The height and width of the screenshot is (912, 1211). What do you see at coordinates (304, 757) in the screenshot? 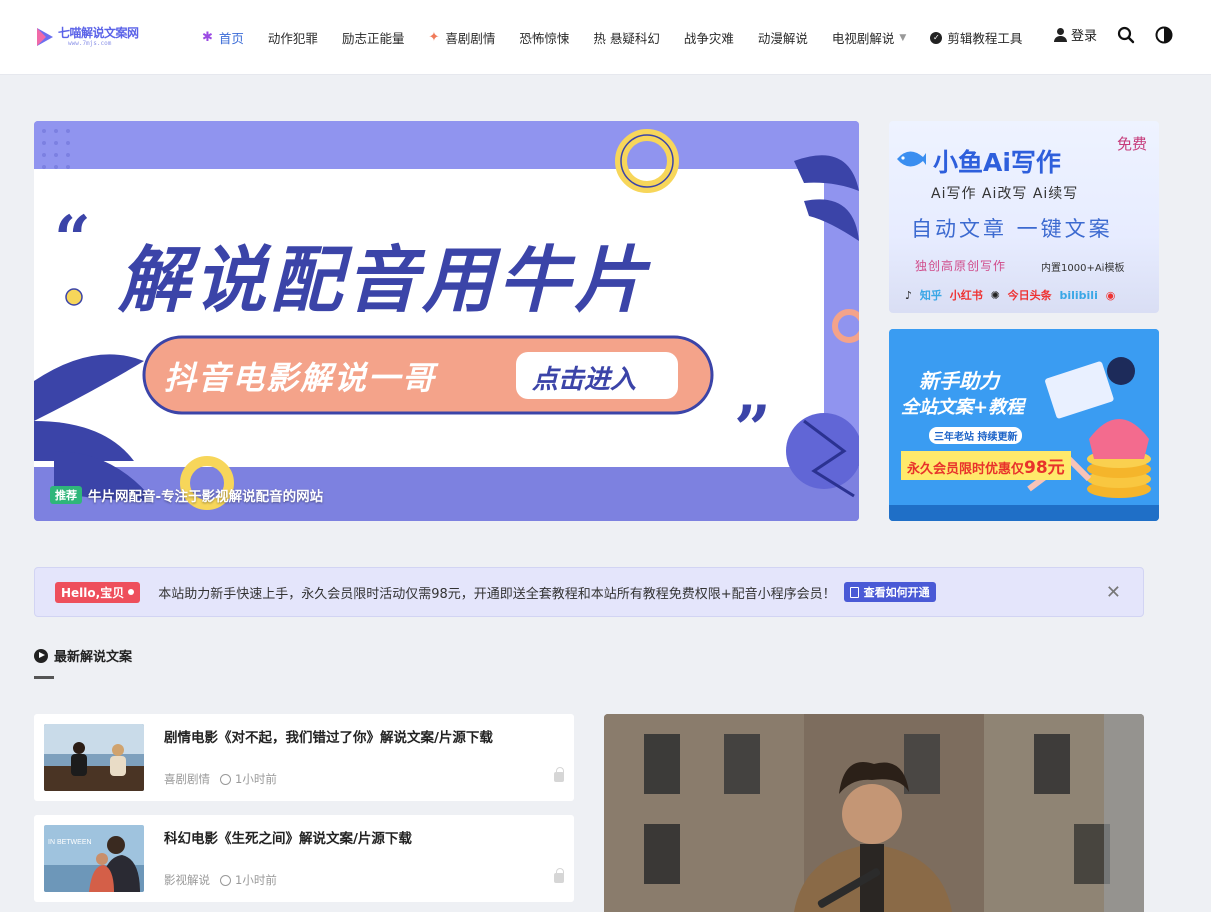
I see `list-item: 剧情电影《对不起，我们错过了你》解说文案/片源下载 喜剧剧情 1小时前` at bounding box center [304, 757].